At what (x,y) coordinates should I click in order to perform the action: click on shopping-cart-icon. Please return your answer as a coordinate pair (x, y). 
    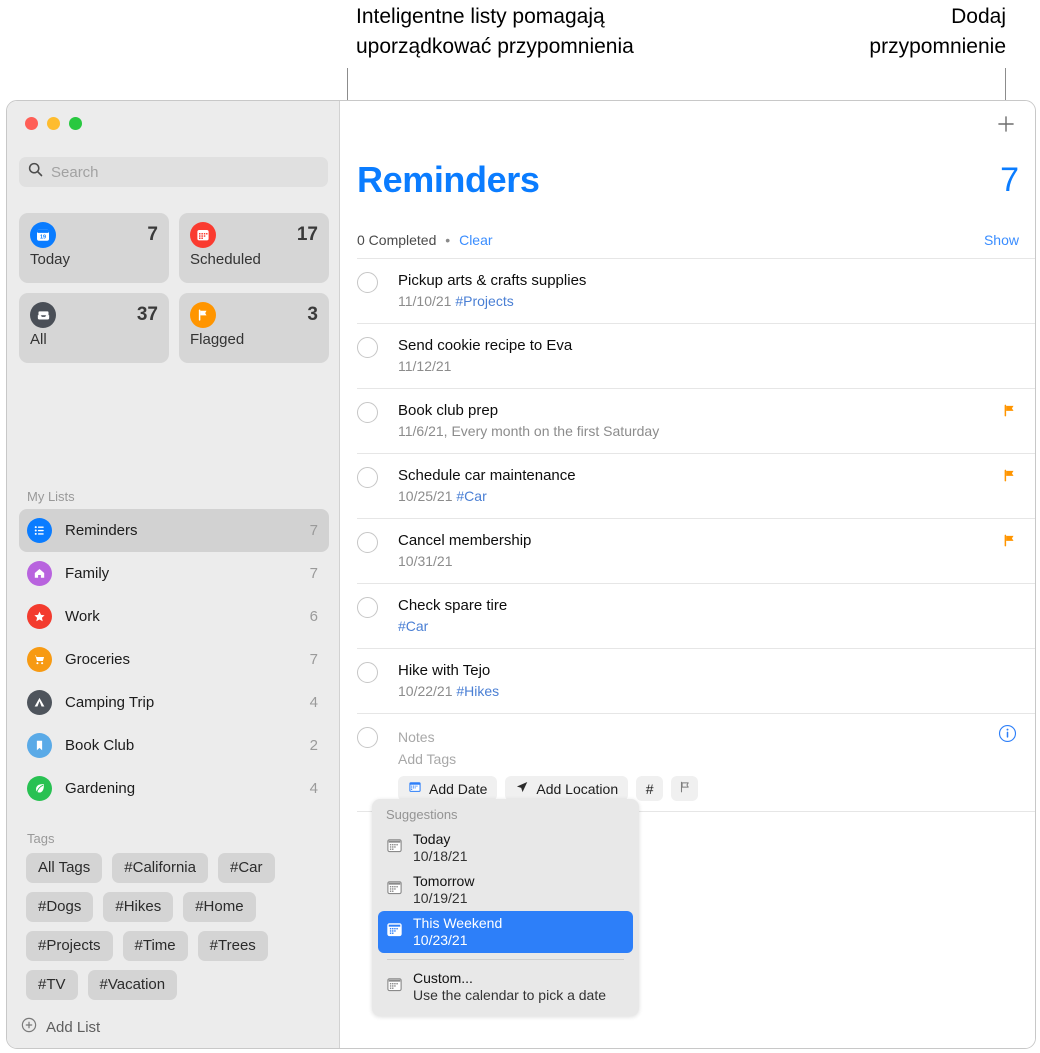
    Looking at the image, I should click on (39, 659).